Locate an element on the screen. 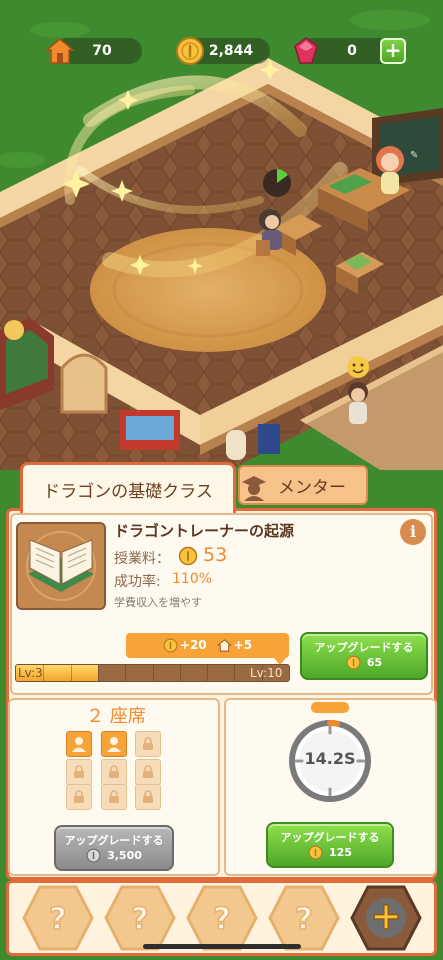  home-indicator is located at coordinates (222, 946).